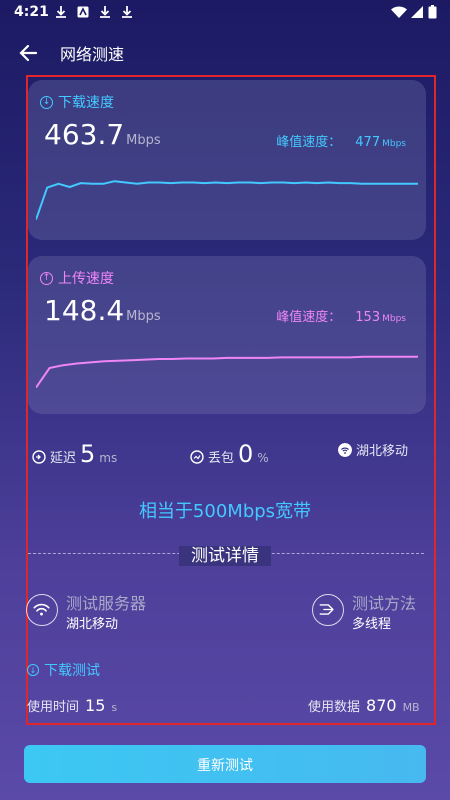 This screenshot has width=450, height=800. I want to click on latency-unit: ms, so click(108, 458).